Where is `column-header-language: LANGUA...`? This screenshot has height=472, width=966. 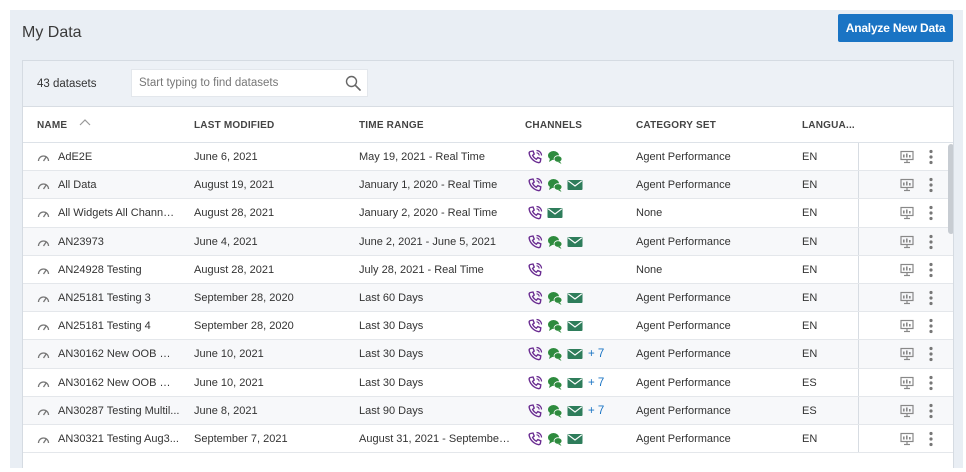 column-header-language: LANGUA... is located at coordinates (828, 125).